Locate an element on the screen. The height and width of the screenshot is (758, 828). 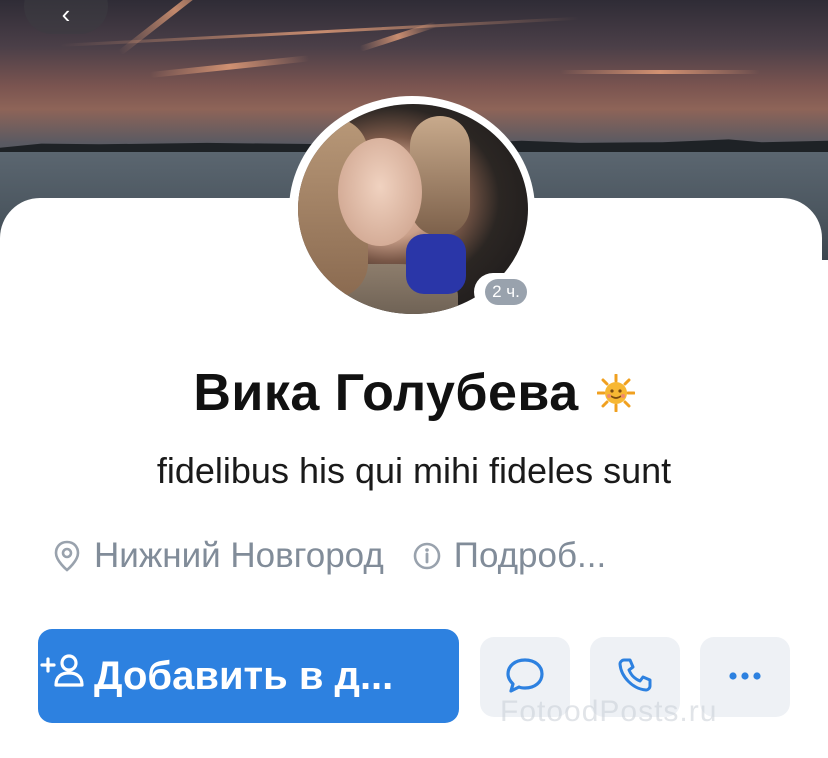
chevron-left-icon: ‹ is located at coordinates (66, 14).